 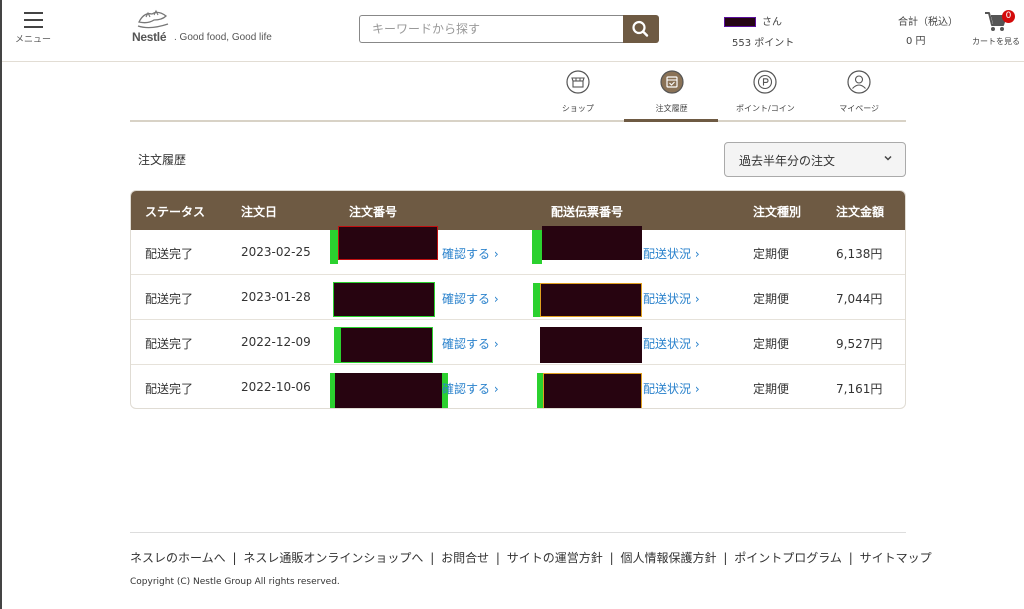 What do you see at coordinates (518, 342) in the screenshot?
I see `table-row: 配送完了 2022-12-09 確認する › 配送状況 › 定期便 9,527円` at bounding box center [518, 342].